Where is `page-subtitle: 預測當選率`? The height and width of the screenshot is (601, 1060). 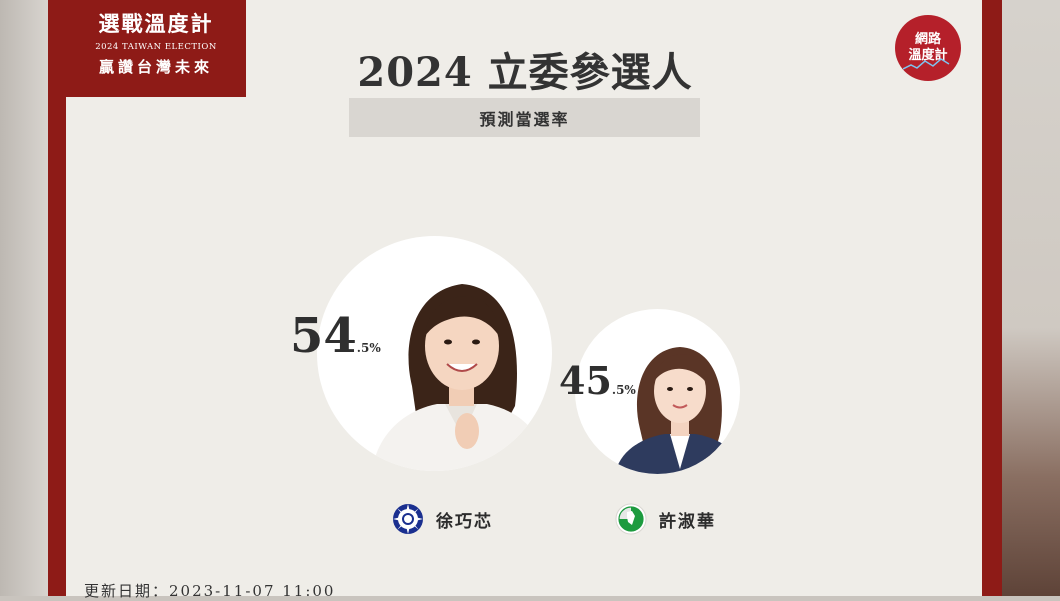 page-subtitle: 預測當選率 is located at coordinates (524, 117).